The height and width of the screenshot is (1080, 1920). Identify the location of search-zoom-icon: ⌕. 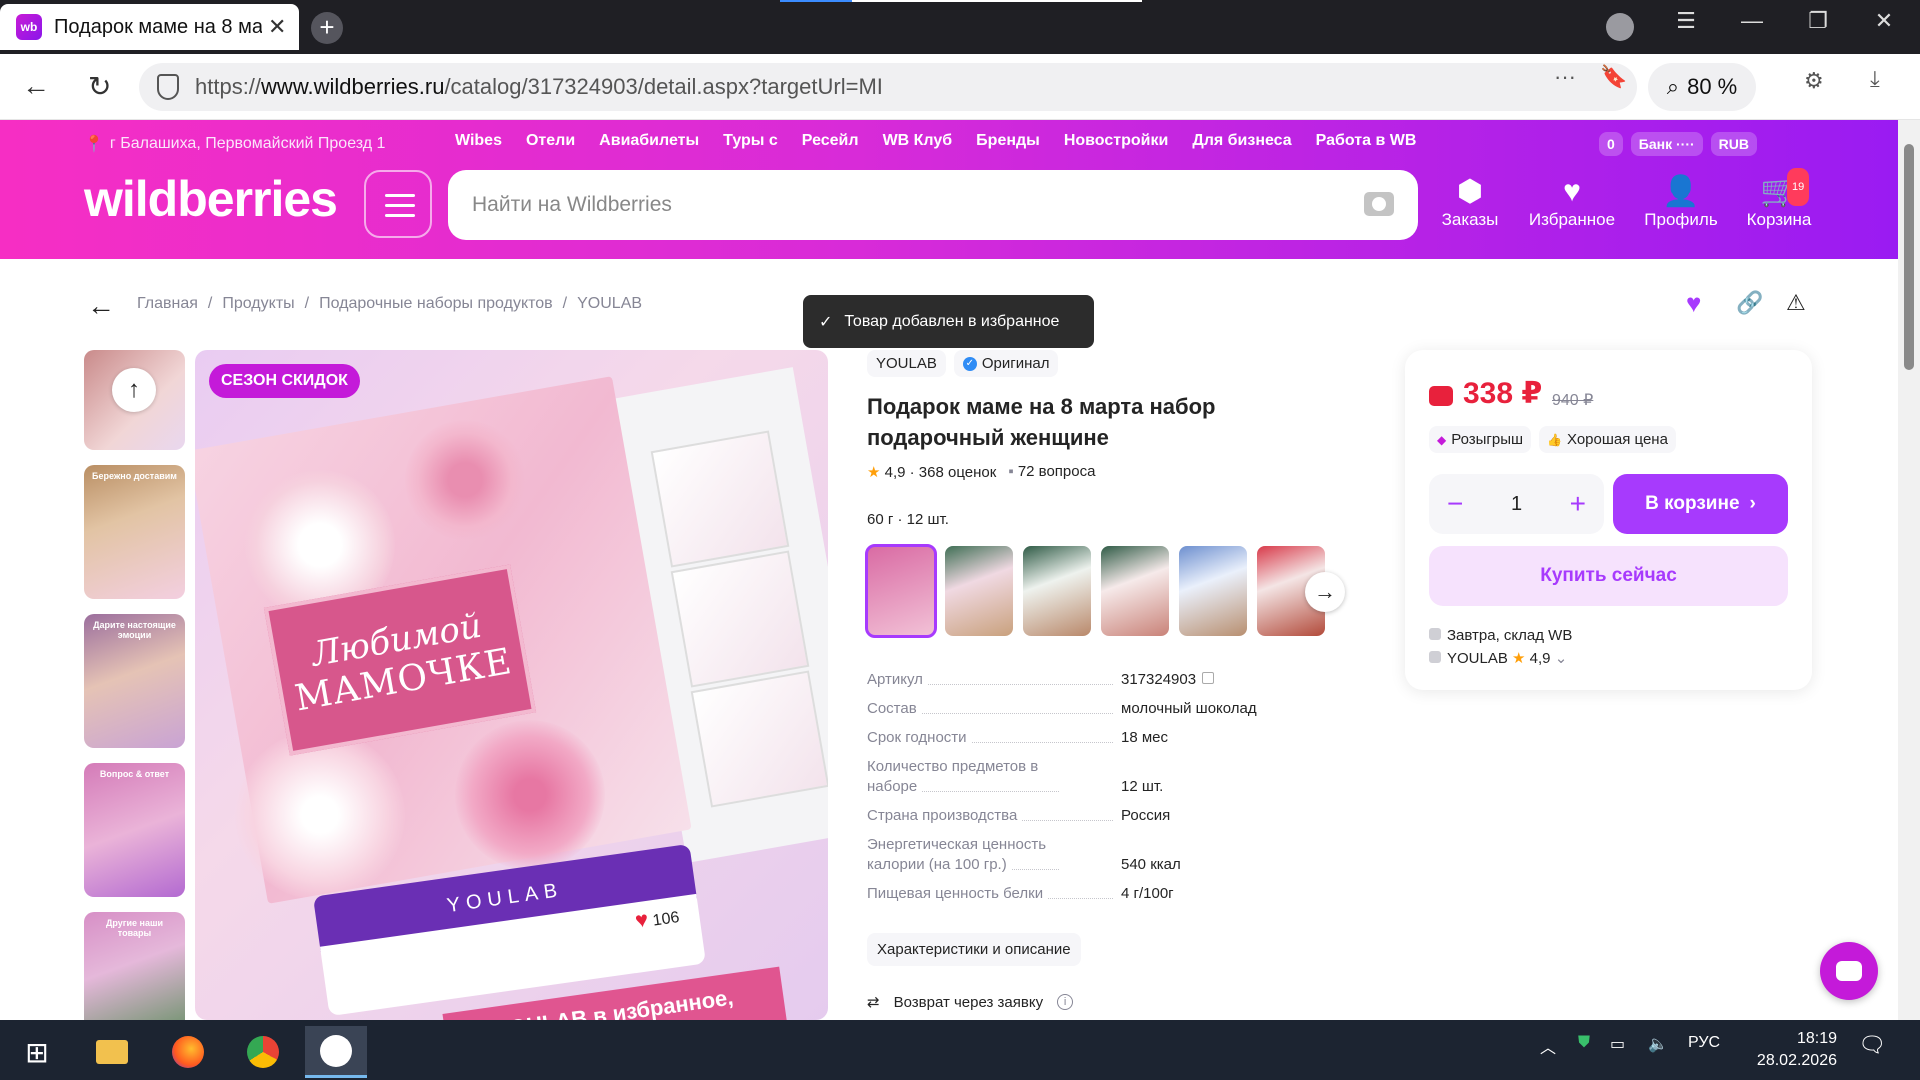
(1673, 86).